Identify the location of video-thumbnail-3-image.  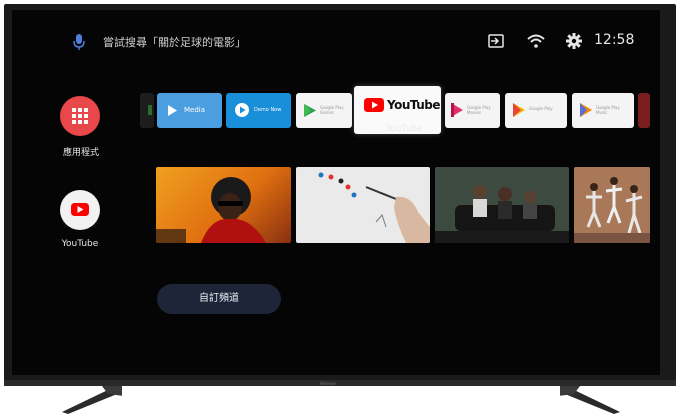
(502, 205).